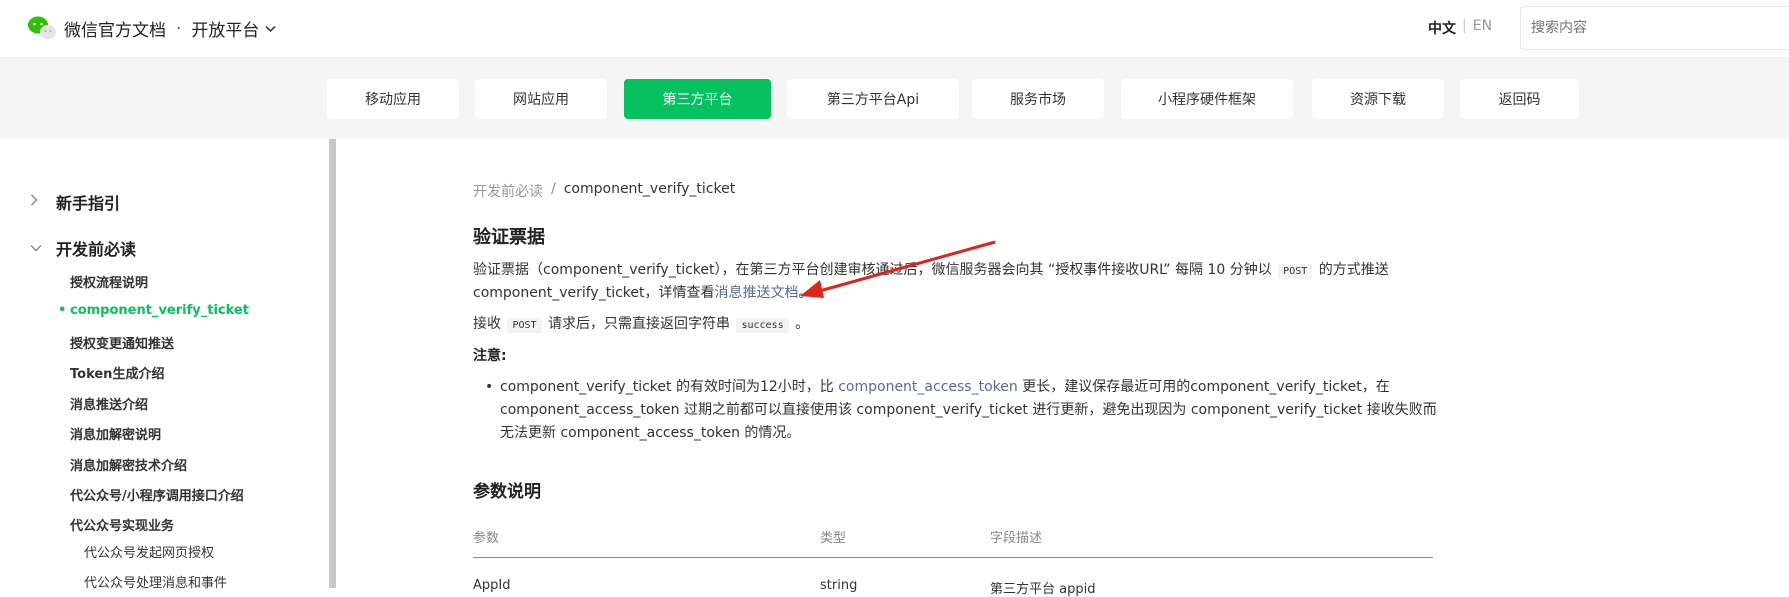 The height and width of the screenshot is (597, 1789). I want to click on language-switch: 中文 | EN, so click(1460, 28).